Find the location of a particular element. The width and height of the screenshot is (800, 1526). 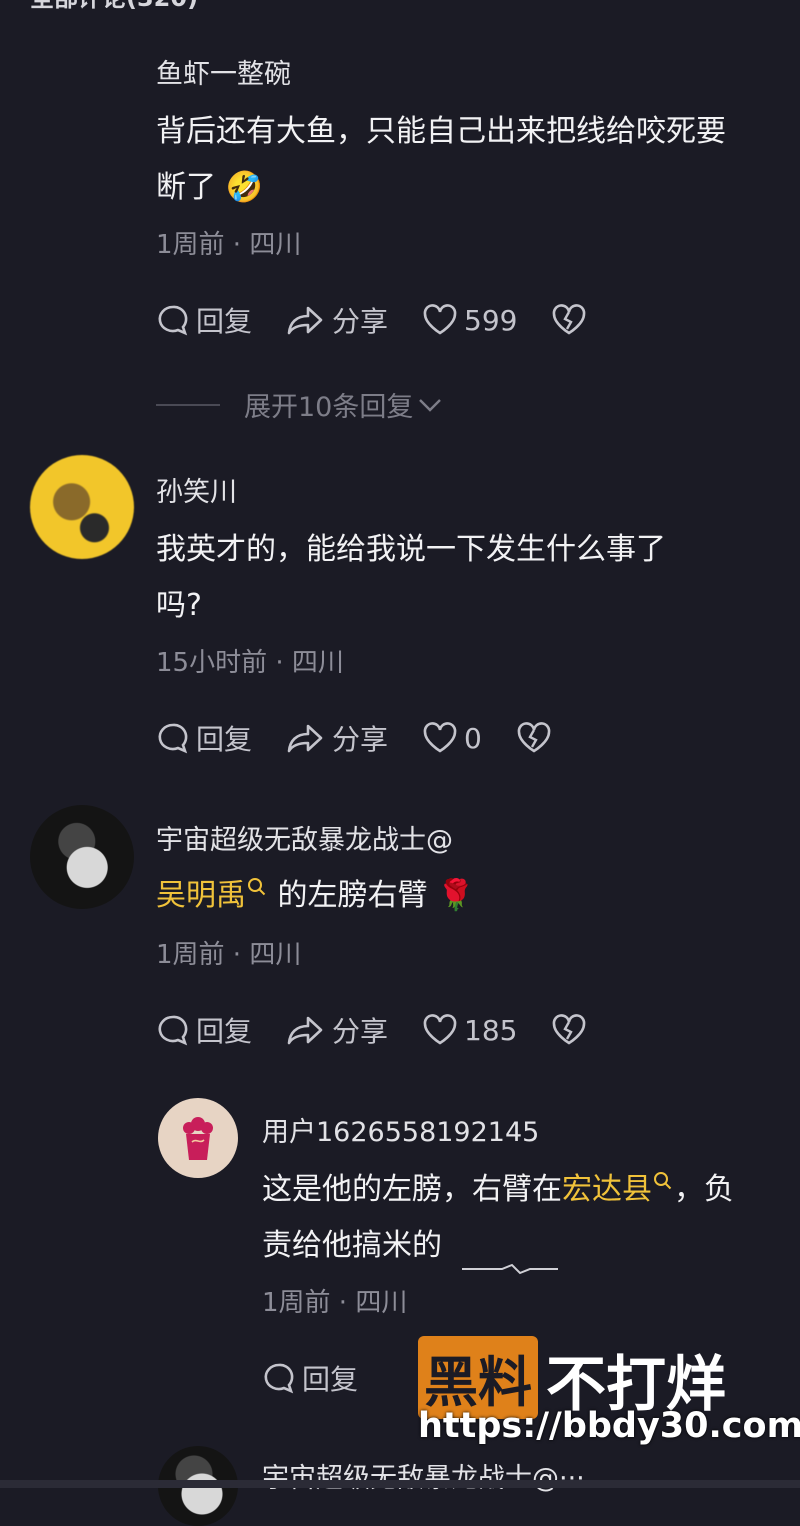

reply-text-line: 这是他的左膀，右臂在宏达县 ，负 is located at coordinates (527, 1190).